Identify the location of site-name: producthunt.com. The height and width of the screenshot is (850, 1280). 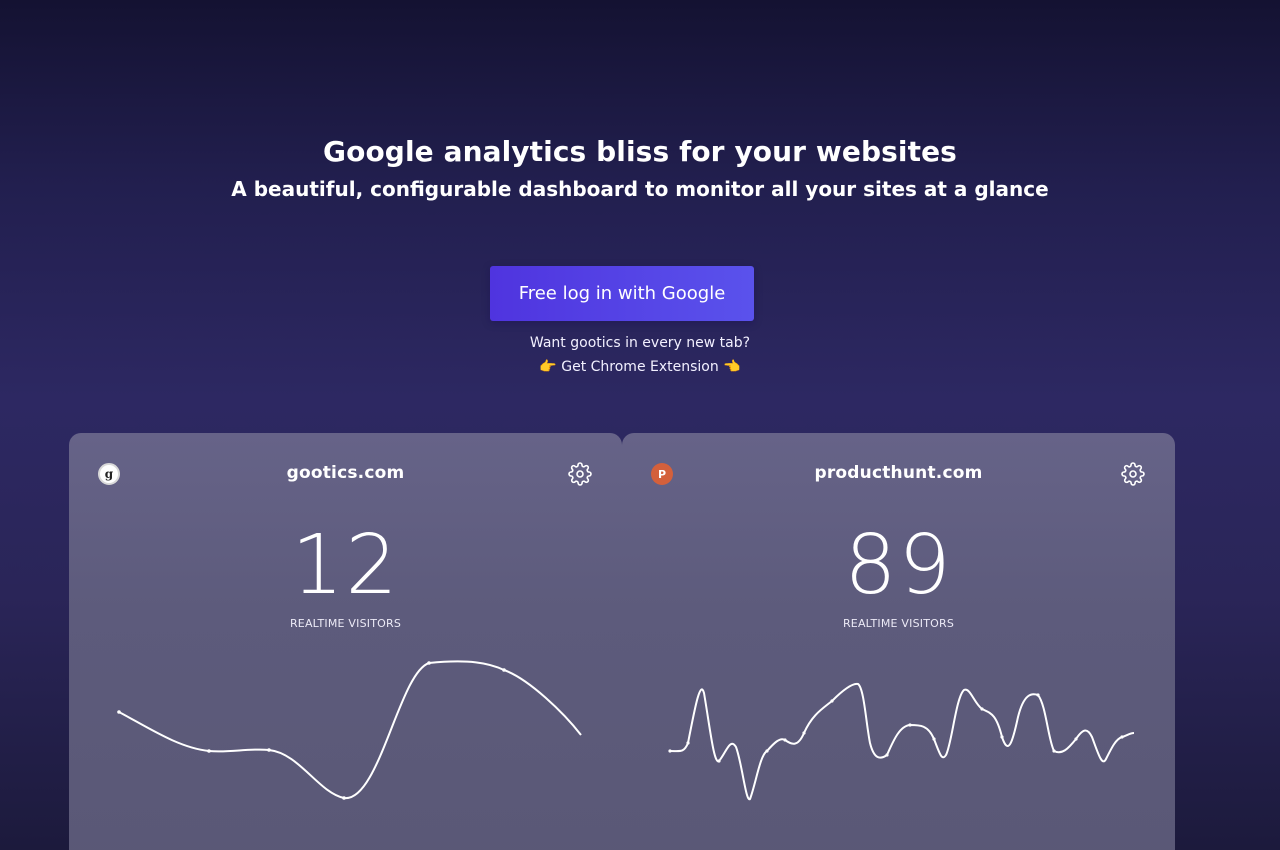
(898, 473).